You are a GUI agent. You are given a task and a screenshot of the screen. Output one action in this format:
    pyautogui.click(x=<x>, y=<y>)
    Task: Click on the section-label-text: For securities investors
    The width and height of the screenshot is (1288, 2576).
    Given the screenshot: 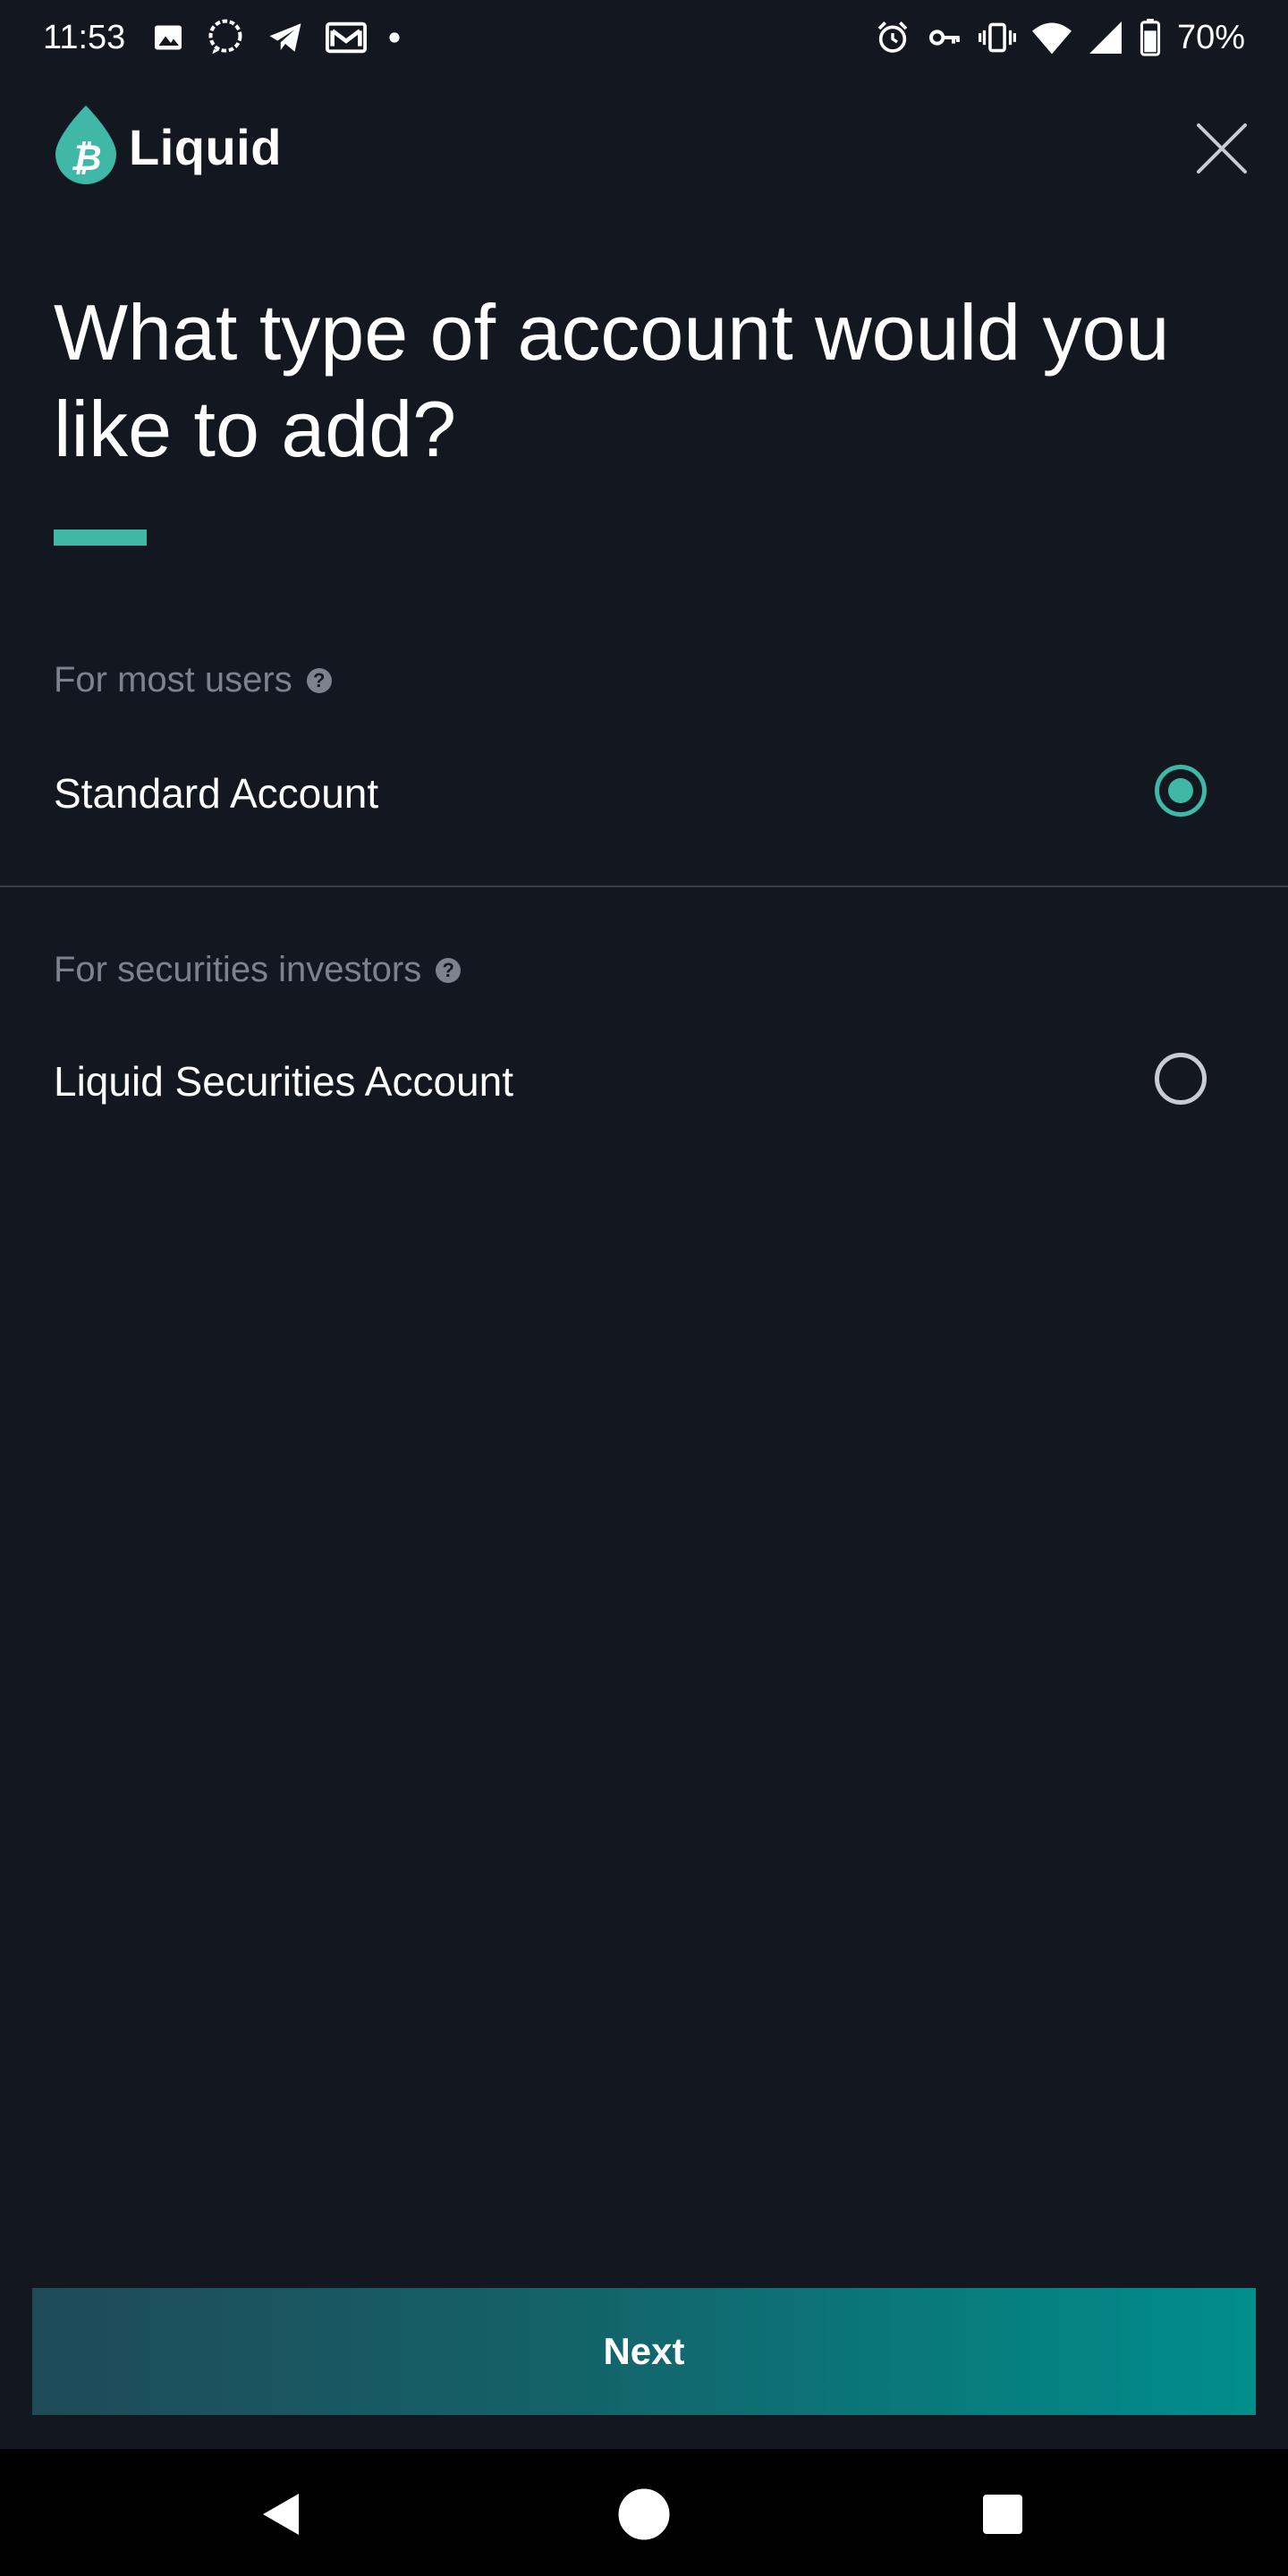 What is the action you would take?
    pyautogui.click(x=238, y=969)
    